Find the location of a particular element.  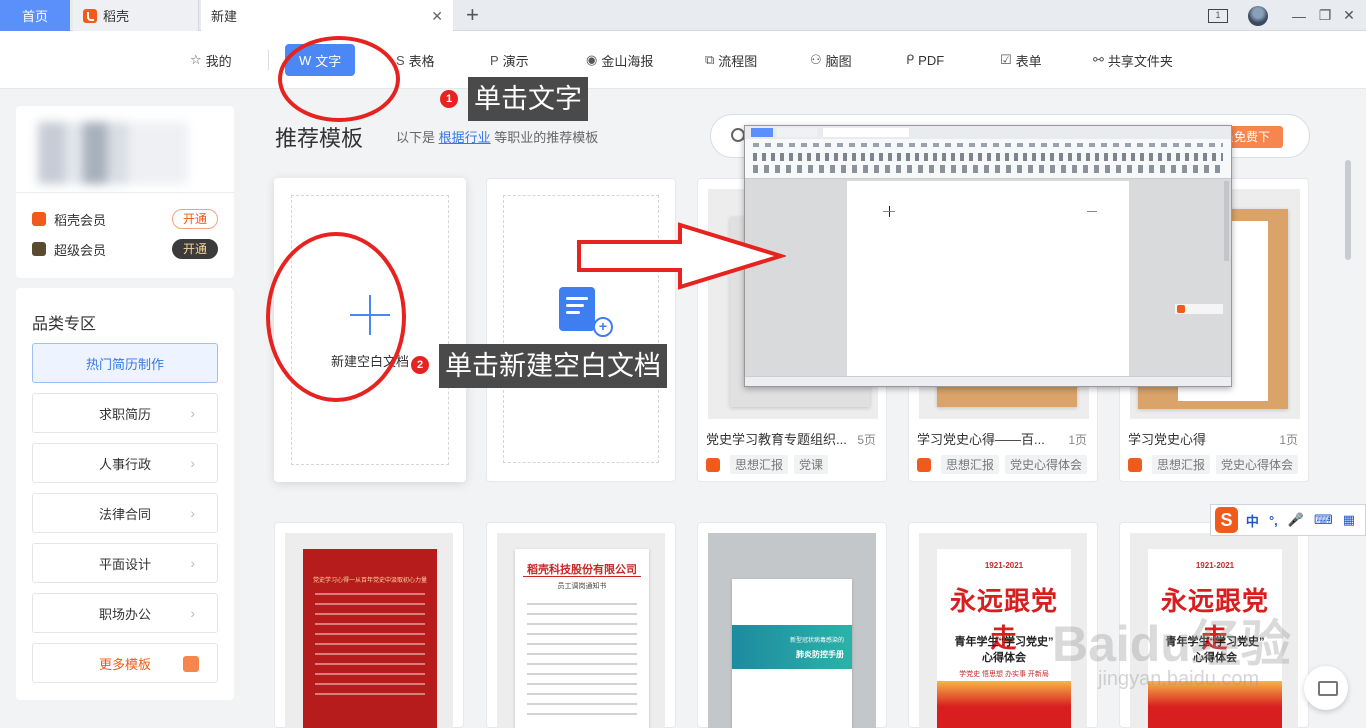

subtitle-suffix: 等职业的推荐模板 is located at coordinates (546, 137).